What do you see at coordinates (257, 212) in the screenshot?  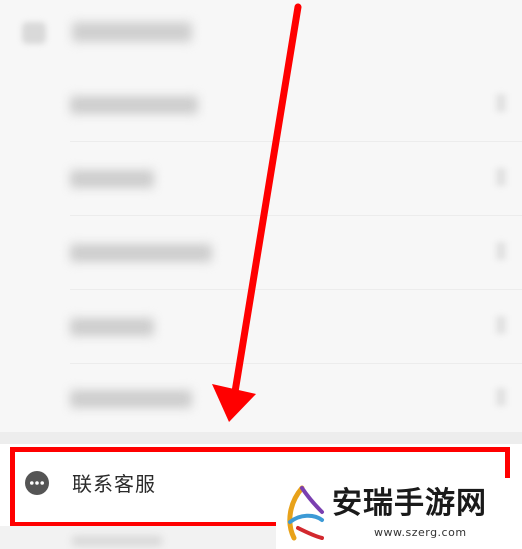 I see `red-arrow-annotation` at bounding box center [257, 212].